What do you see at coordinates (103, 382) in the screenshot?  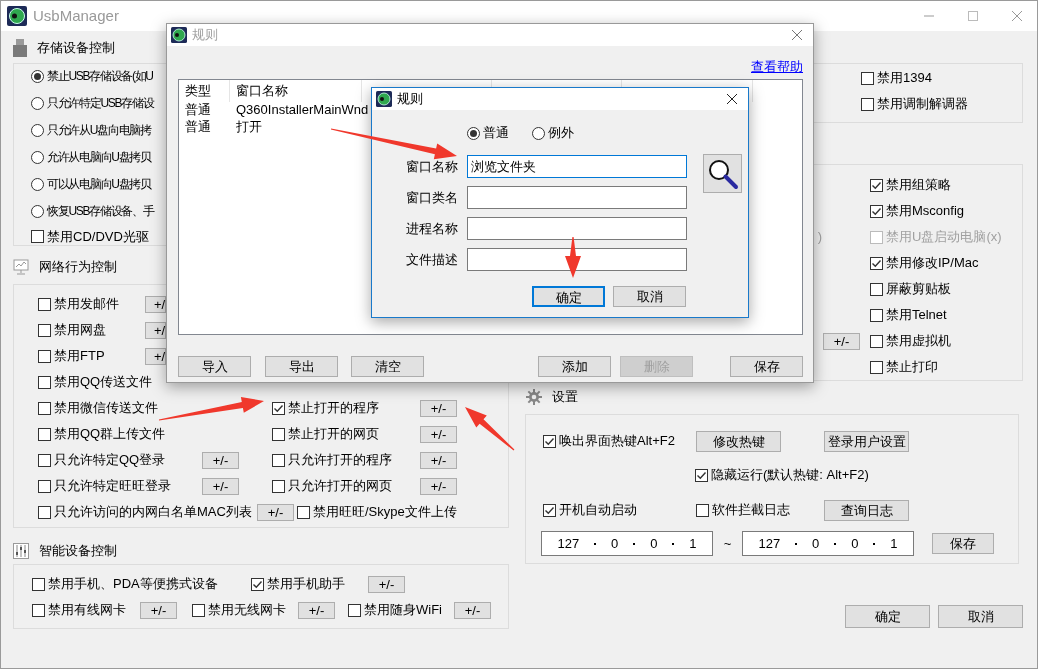 I see `checkbox-label: 禁用QQ传送文件` at bounding box center [103, 382].